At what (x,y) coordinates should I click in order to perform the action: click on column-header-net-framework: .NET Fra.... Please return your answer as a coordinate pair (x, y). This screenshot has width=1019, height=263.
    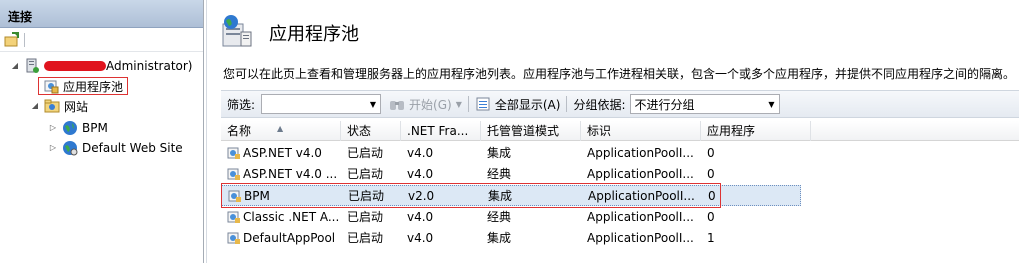
    Looking at the image, I should click on (441, 131).